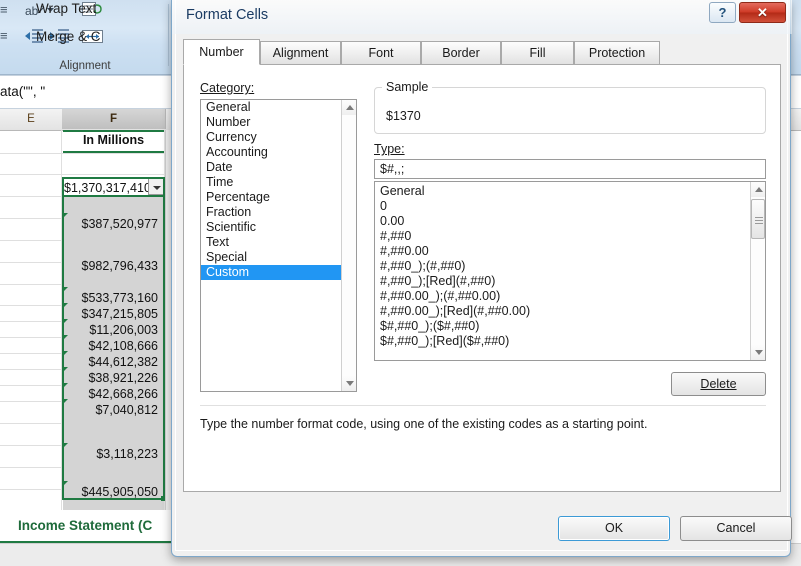 This screenshot has width=801, height=566. What do you see at coordinates (614, 528) in the screenshot?
I see `ok-button: OK` at bounding box center [614, 528].